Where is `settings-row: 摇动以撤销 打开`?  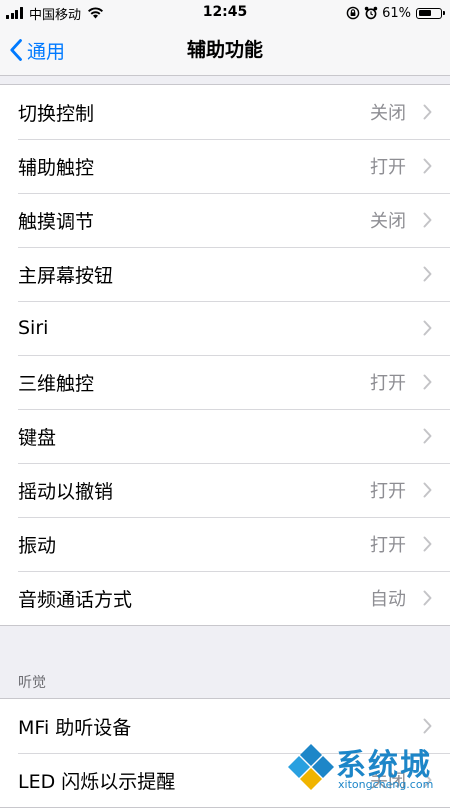
settings-row: 摇动以撤销 打开 is located at coordinates (225, 490).